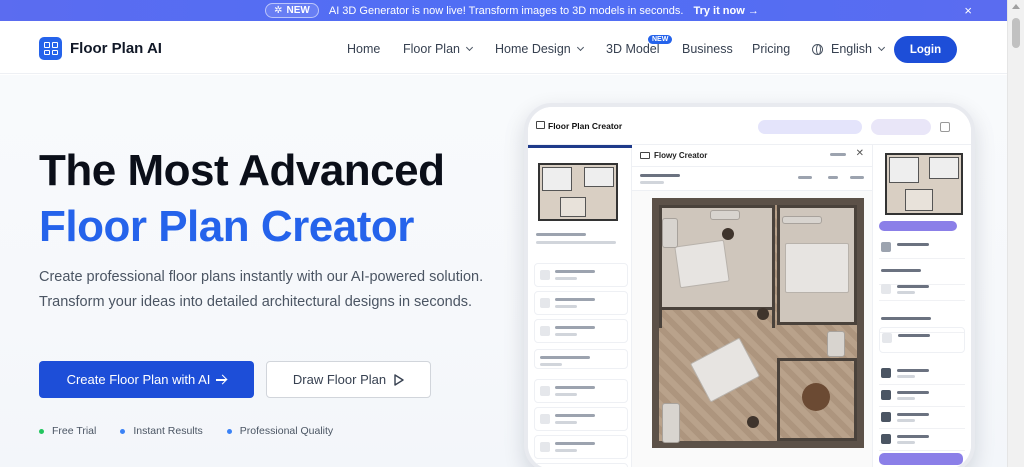 The image size is (1024, 467). Describe the element at coordinates (539, 49) in the screenshot. I see `nav-home-design: Home Design` at that location.